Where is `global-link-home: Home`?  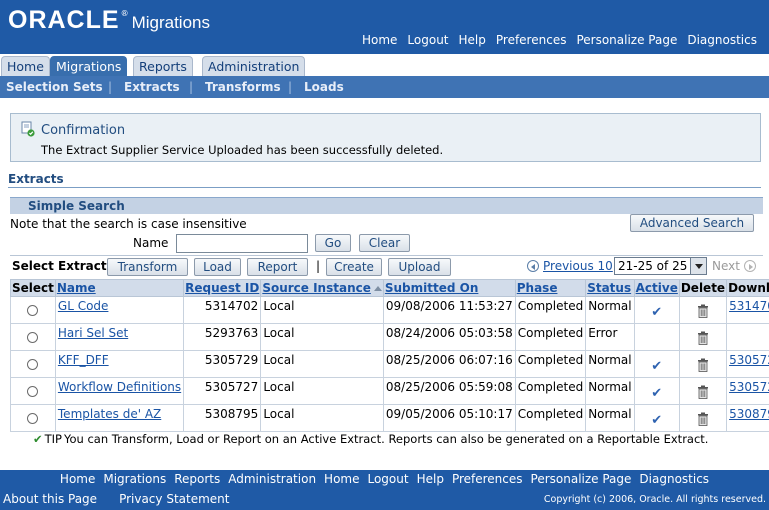
global-link-home: Home is located at coordinates (379, 40).